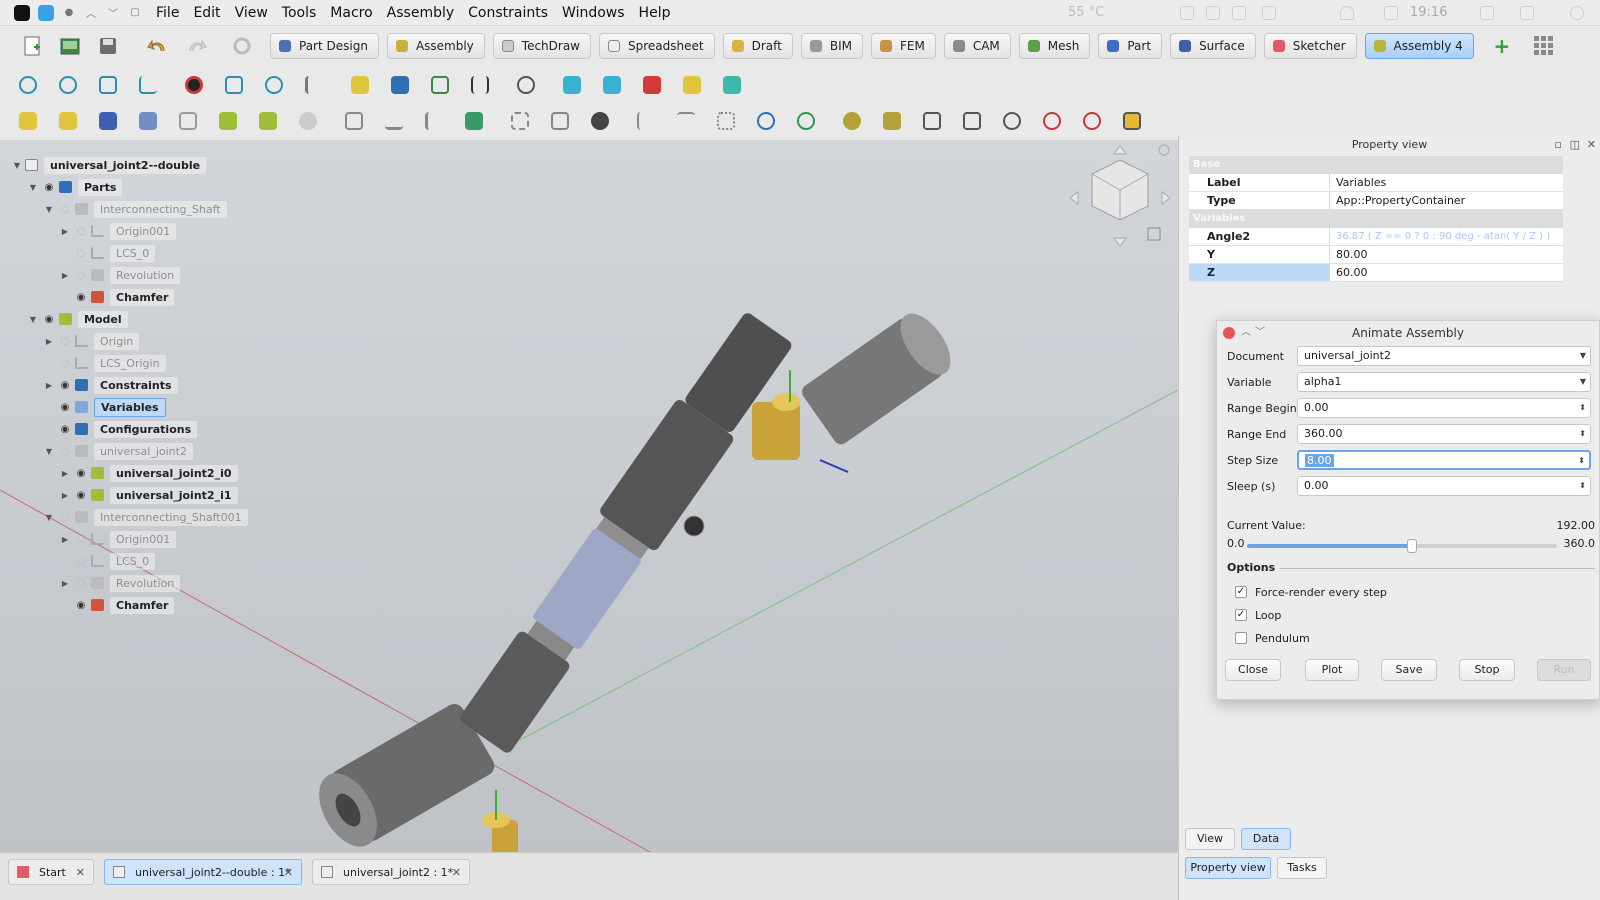 This screenshot has height=900, width=1600. What do you see at coordinates (1213, 46) in the screenshot?
I see `workbench-surface: Surface` at bounding box center [1213, 46].